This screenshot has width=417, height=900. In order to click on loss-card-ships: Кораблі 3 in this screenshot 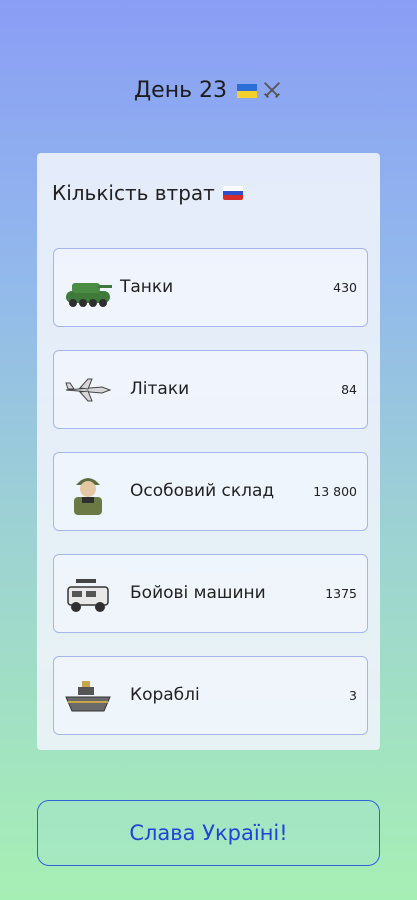, I will do `click(210, 695)`.